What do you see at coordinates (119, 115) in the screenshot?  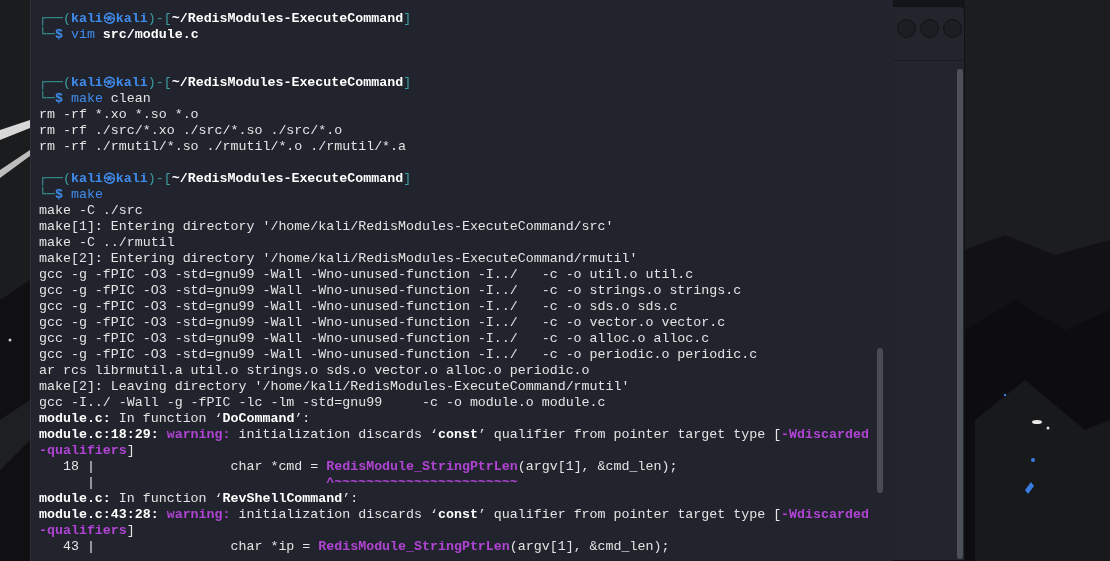 I see `terminal-line: rm -rf *.xo *.so *.o` at bounding box center [119, 115].